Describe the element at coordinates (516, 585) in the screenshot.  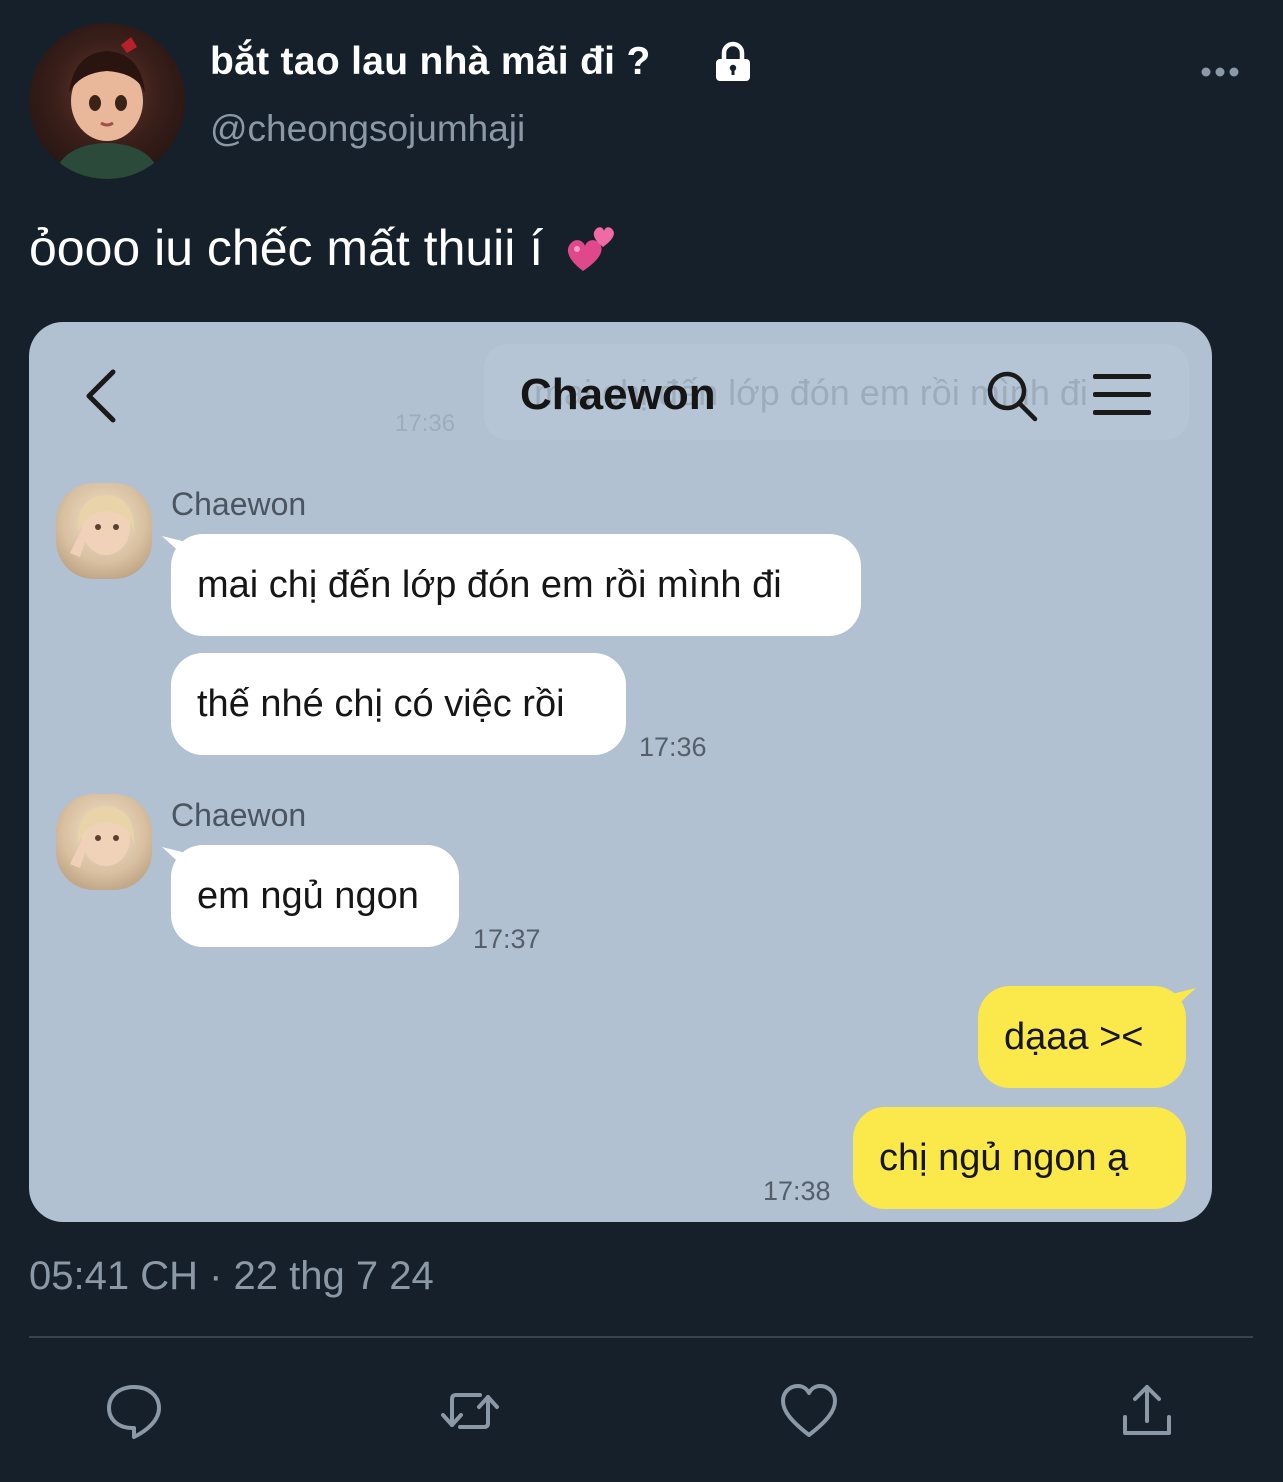
I see `message-bubble: mai chị đến lớp đón em rồi mình đi` at that location.